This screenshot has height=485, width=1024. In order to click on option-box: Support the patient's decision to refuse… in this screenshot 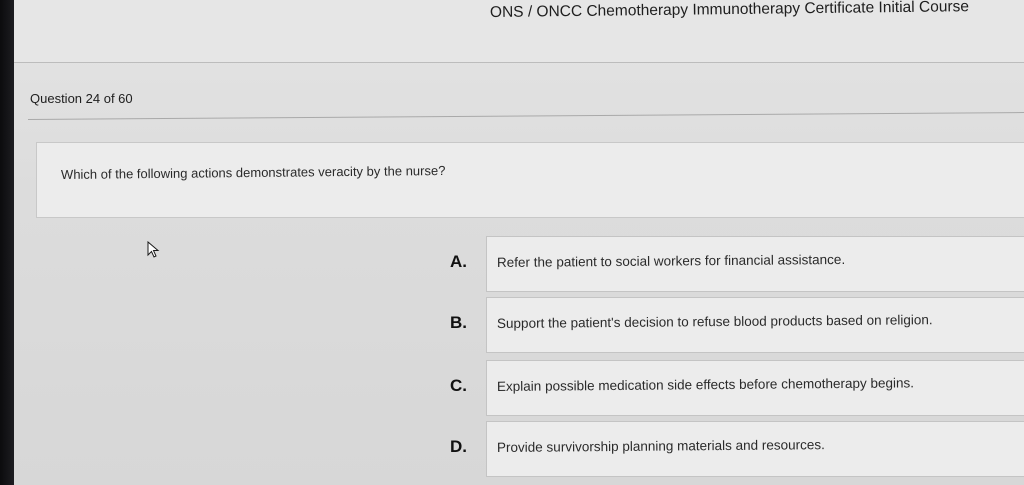, I will do `click(755, 325)`.